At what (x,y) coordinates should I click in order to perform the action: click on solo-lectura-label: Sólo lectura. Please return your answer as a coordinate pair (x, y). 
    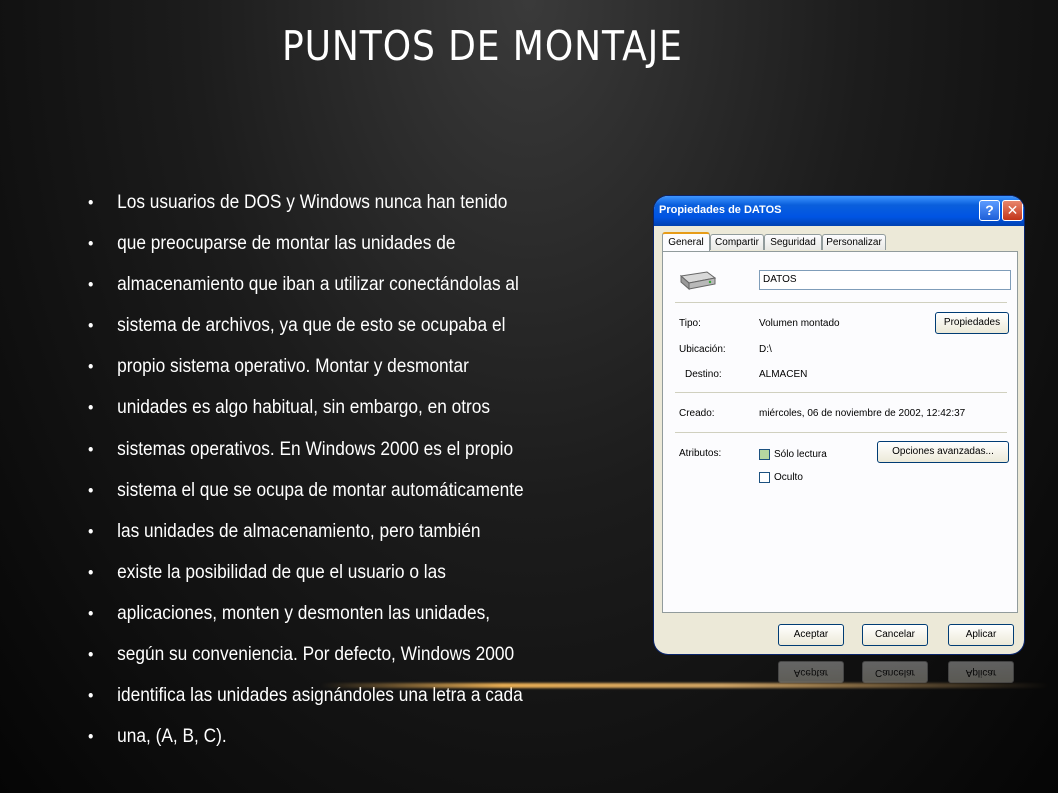
    Looking at the image, I should click on (800, 454).